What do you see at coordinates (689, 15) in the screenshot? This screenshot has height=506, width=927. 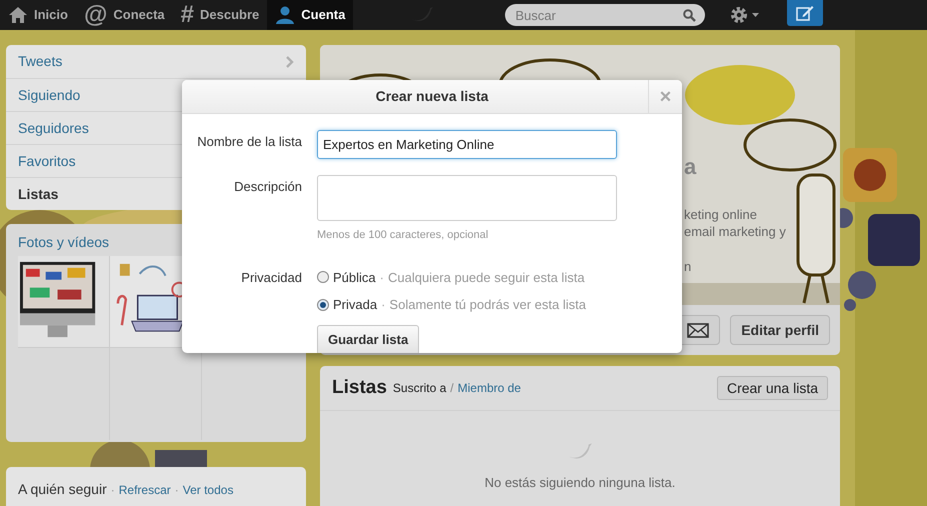 I see `search-icon` at bounding box center [689, 15].